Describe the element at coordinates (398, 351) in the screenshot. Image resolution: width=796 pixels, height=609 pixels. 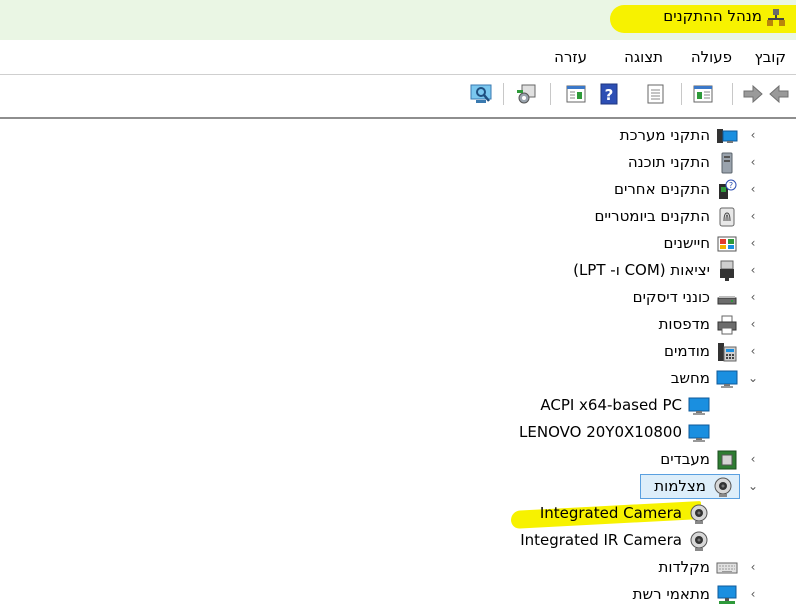
I see `tree-item-modems: ‹ מודמים` at that location.